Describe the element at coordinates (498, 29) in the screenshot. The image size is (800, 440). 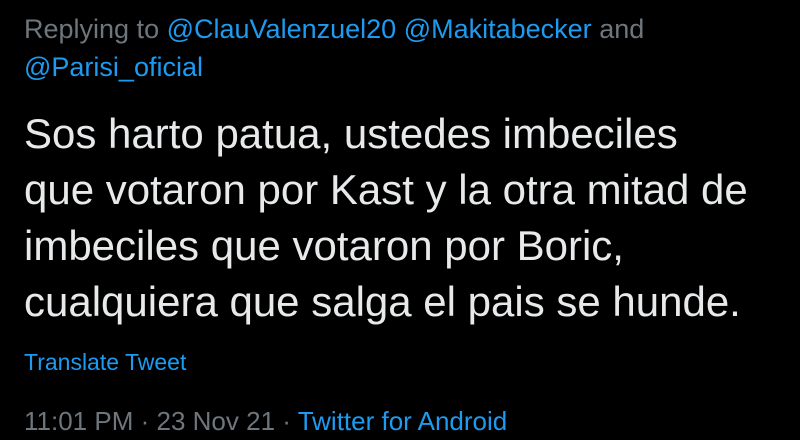
I see `mention-makitabecker: @Makitabecker` at that location.